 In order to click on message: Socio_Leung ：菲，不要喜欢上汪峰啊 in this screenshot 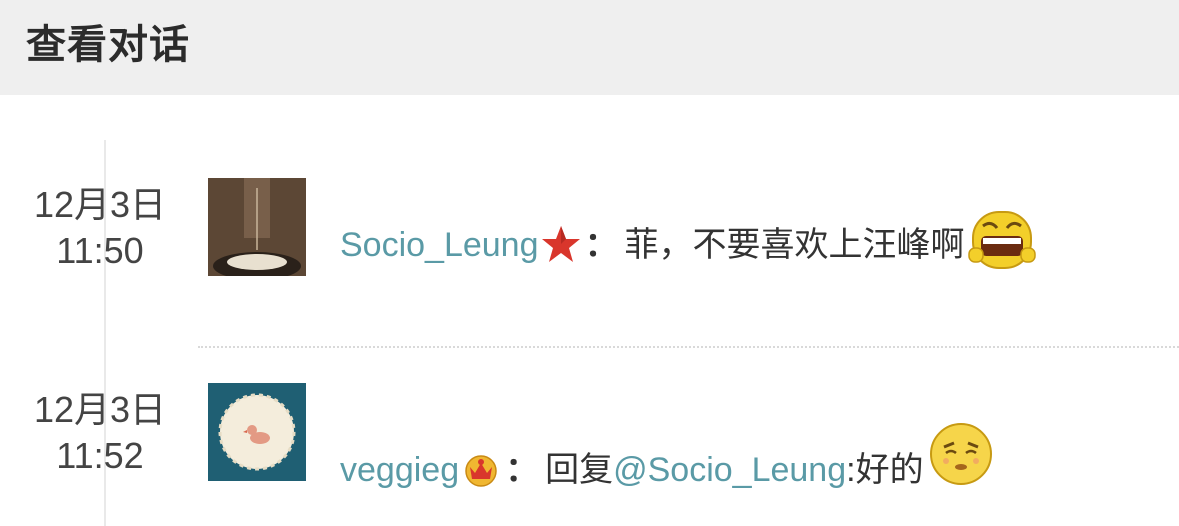, I will do `click(688, 239)`.